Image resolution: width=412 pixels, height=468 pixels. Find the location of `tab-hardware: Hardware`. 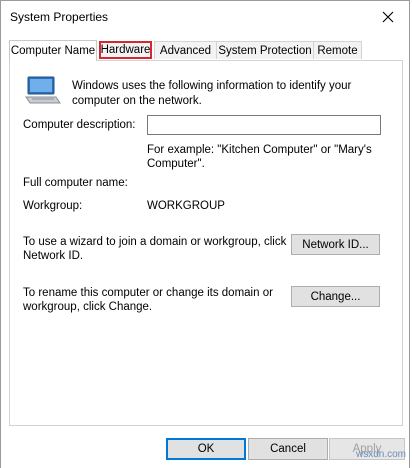

tab-hardware: Hardware is located at coordinates (125, 50).